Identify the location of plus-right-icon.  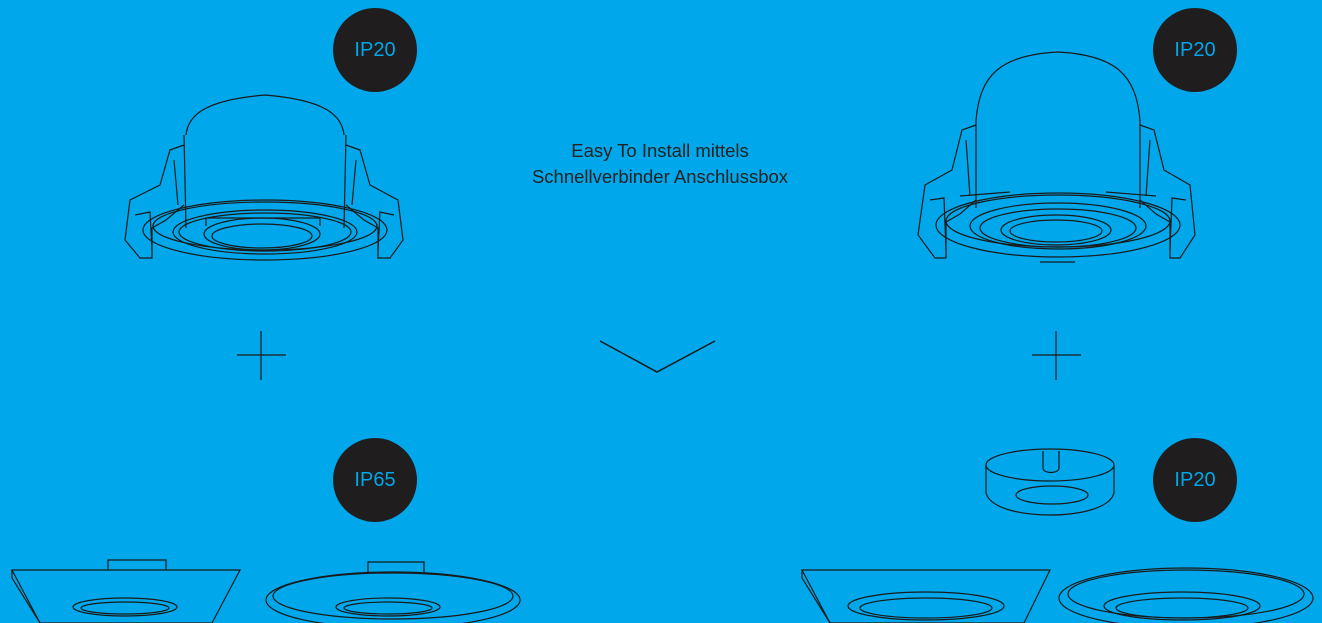
(1056, 355).